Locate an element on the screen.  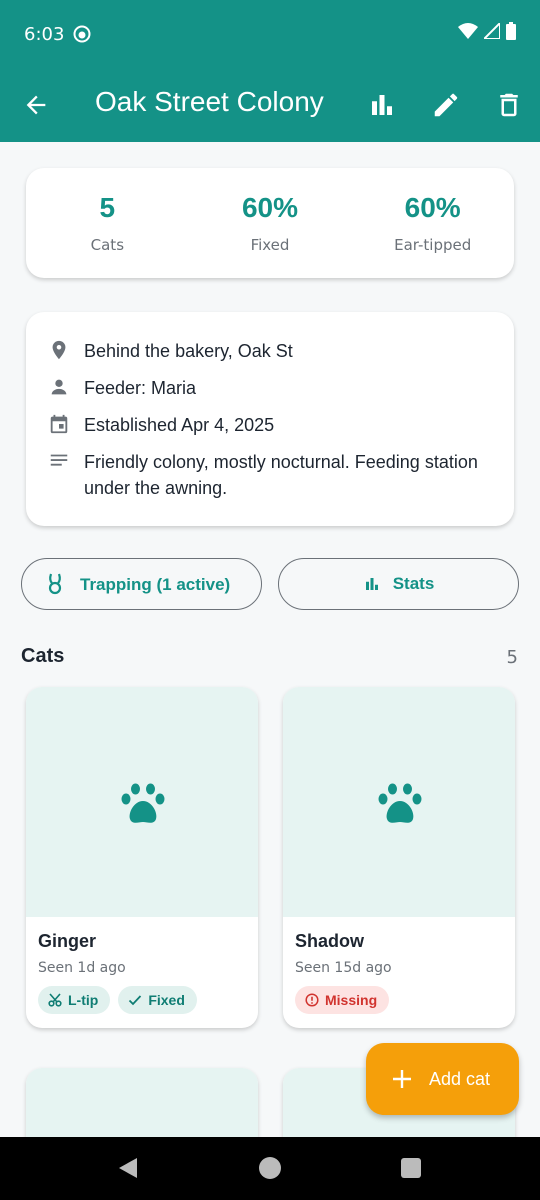
stat-cats: 5 Cats is located at coordinates (107, 223).